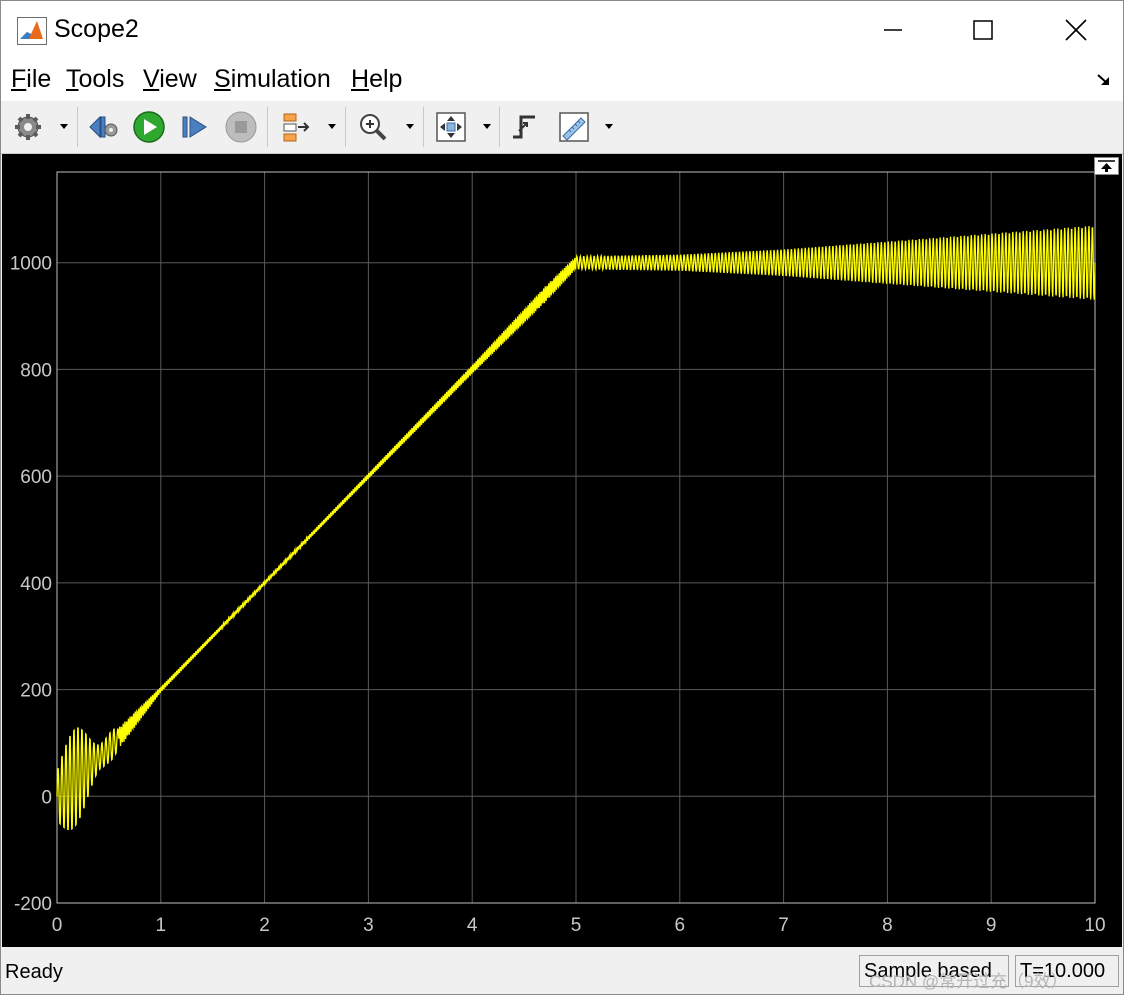 The height and width of the screenshot is (995, 1124). I want to click on step-back-button, so click(103, 127).